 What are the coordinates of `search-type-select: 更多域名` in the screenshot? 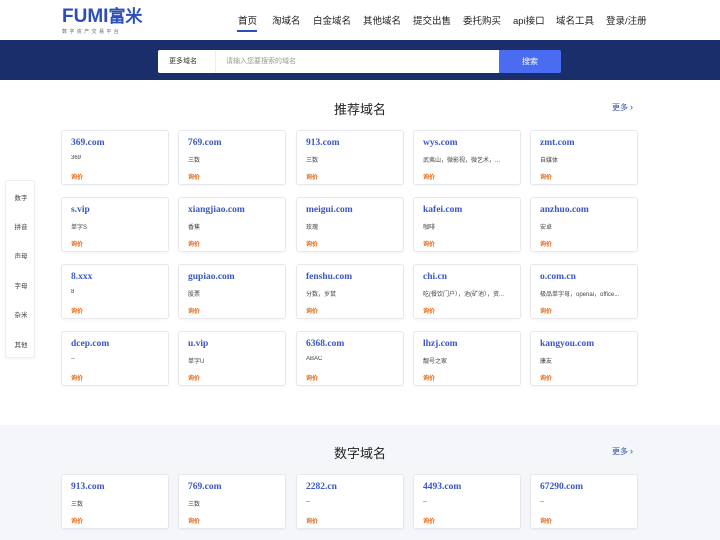 It's located at (187, 61).